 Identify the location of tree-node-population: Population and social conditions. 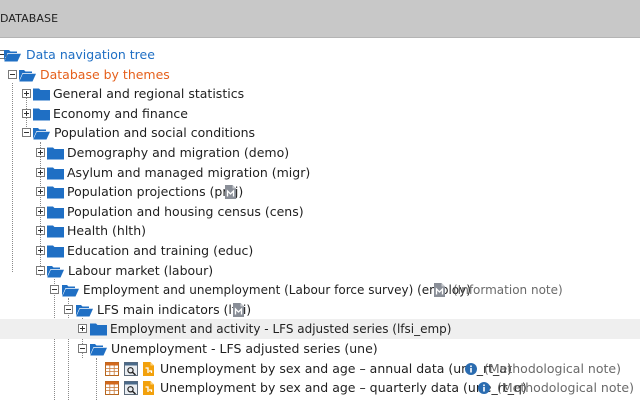
(320, 133).